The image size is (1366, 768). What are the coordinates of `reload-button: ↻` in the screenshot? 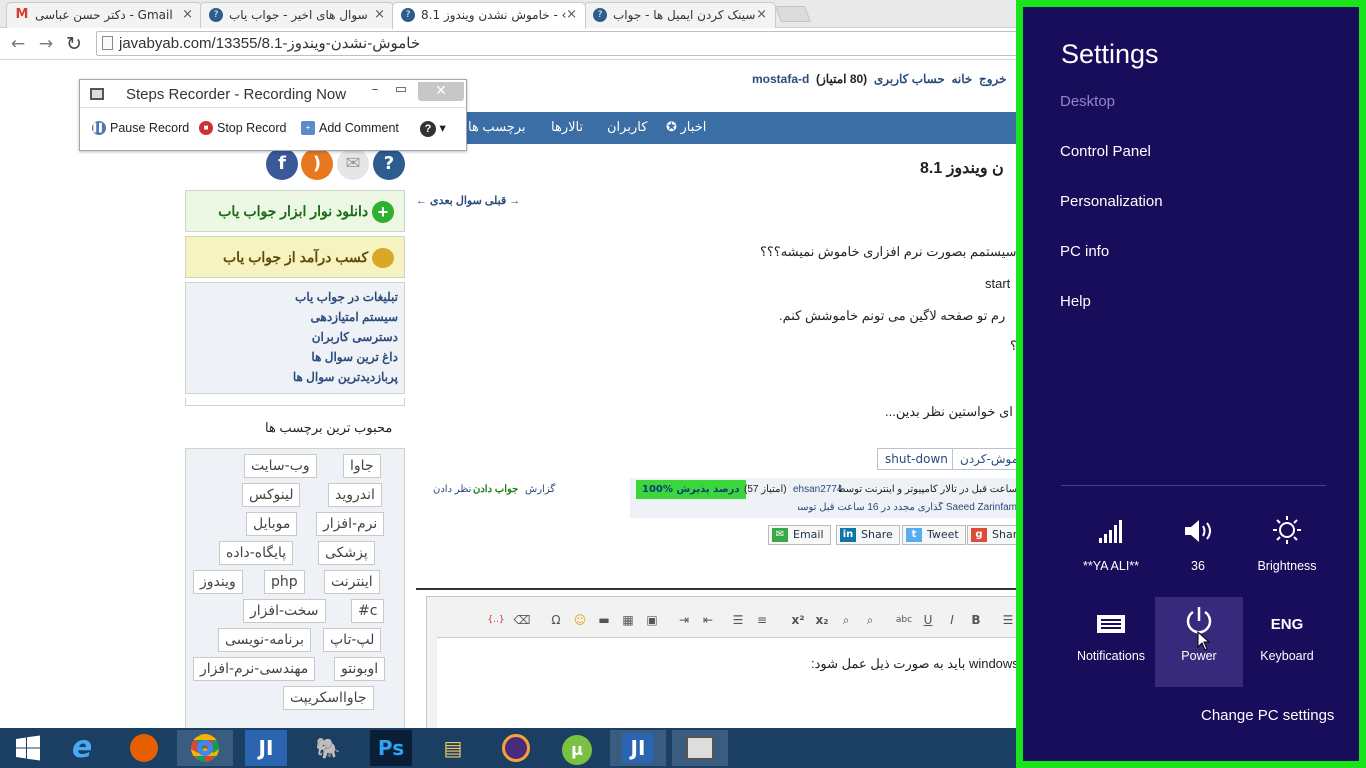 It's located at (74, 44).